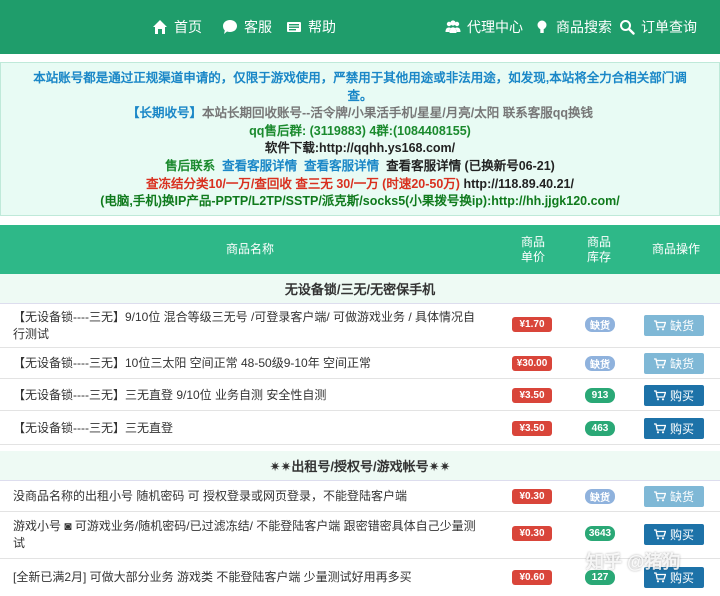 The image size is (720, 596). What do you see at coordinates (360, 249) in the screenshot?
I see `table-header: 商品名称 商品单价 商品库存 商品操作` at bounding box center [360, 249].